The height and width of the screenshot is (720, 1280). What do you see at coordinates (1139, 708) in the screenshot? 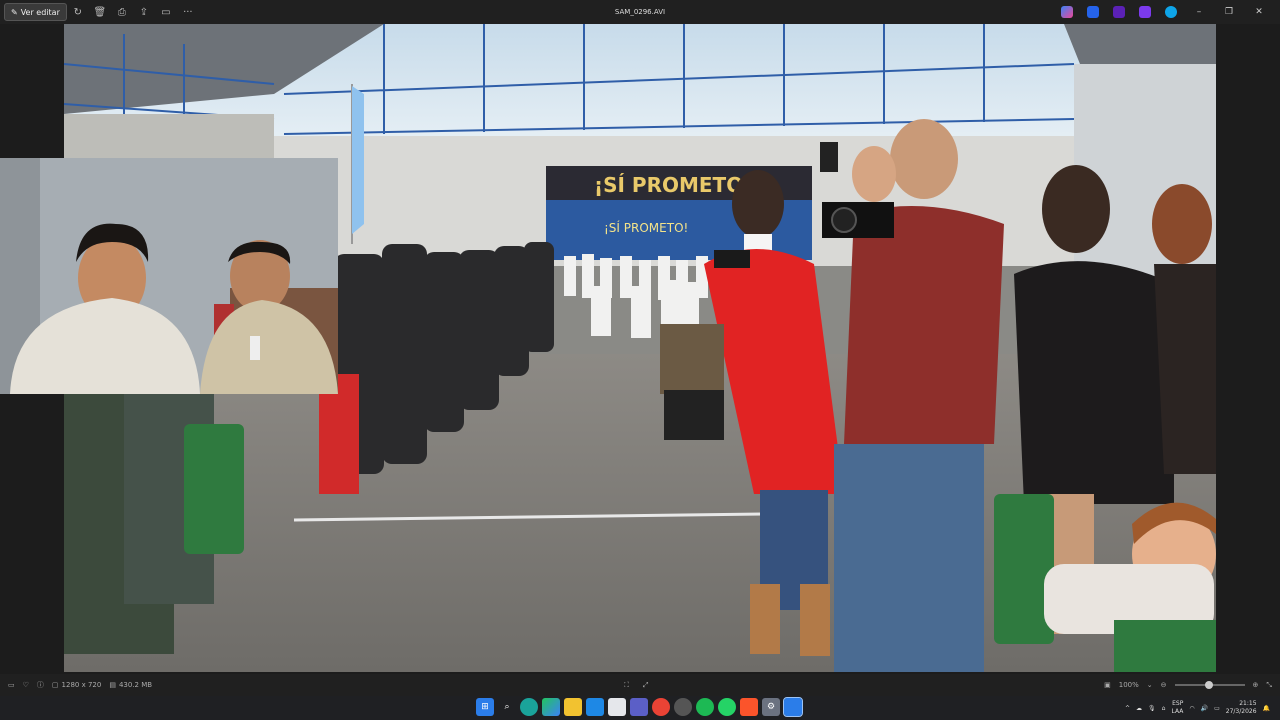
I see `onedrive-tray-icon: ☁` at bounding box center [1139, 708].